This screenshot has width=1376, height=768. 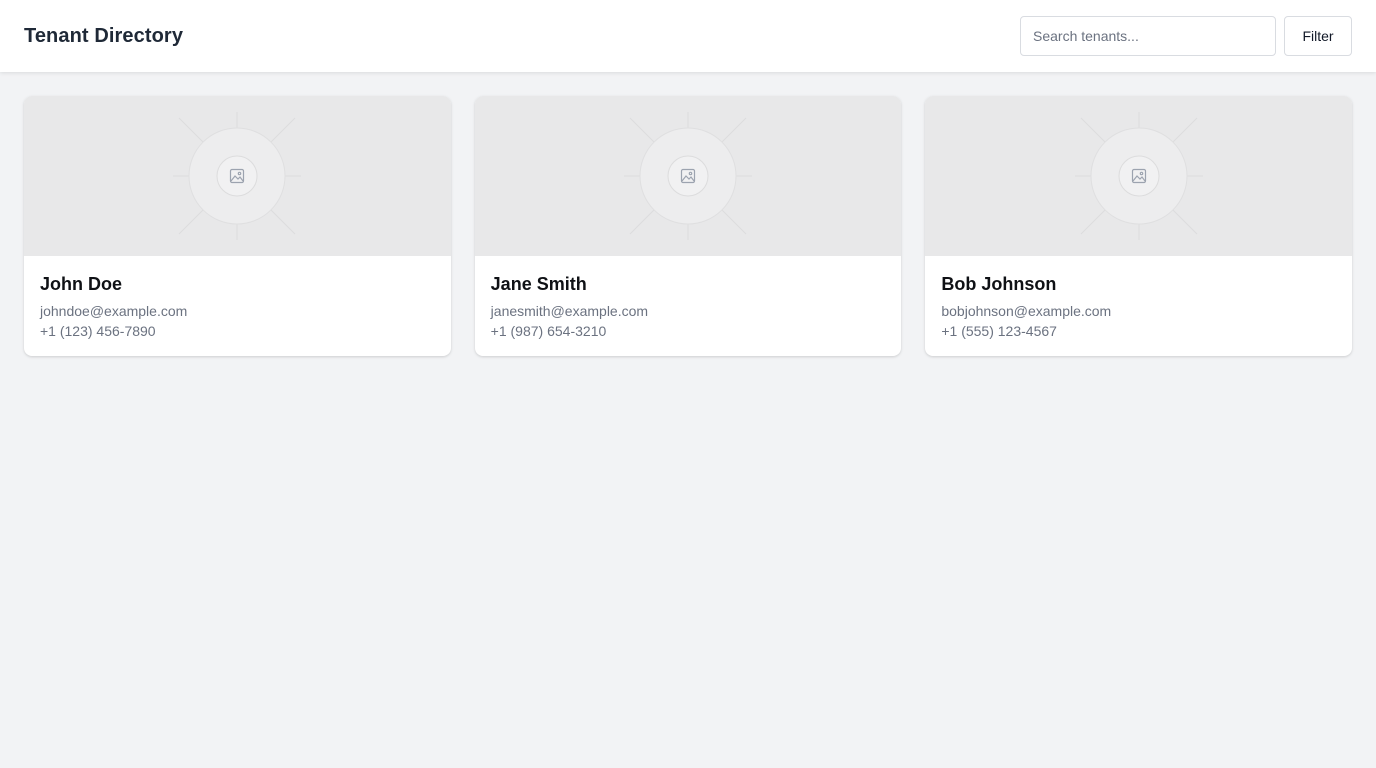 What do you see at coordinates (1318, 36) in the screenshot?
I see `filter-button: Filter` at bounding box center [1318, 36].